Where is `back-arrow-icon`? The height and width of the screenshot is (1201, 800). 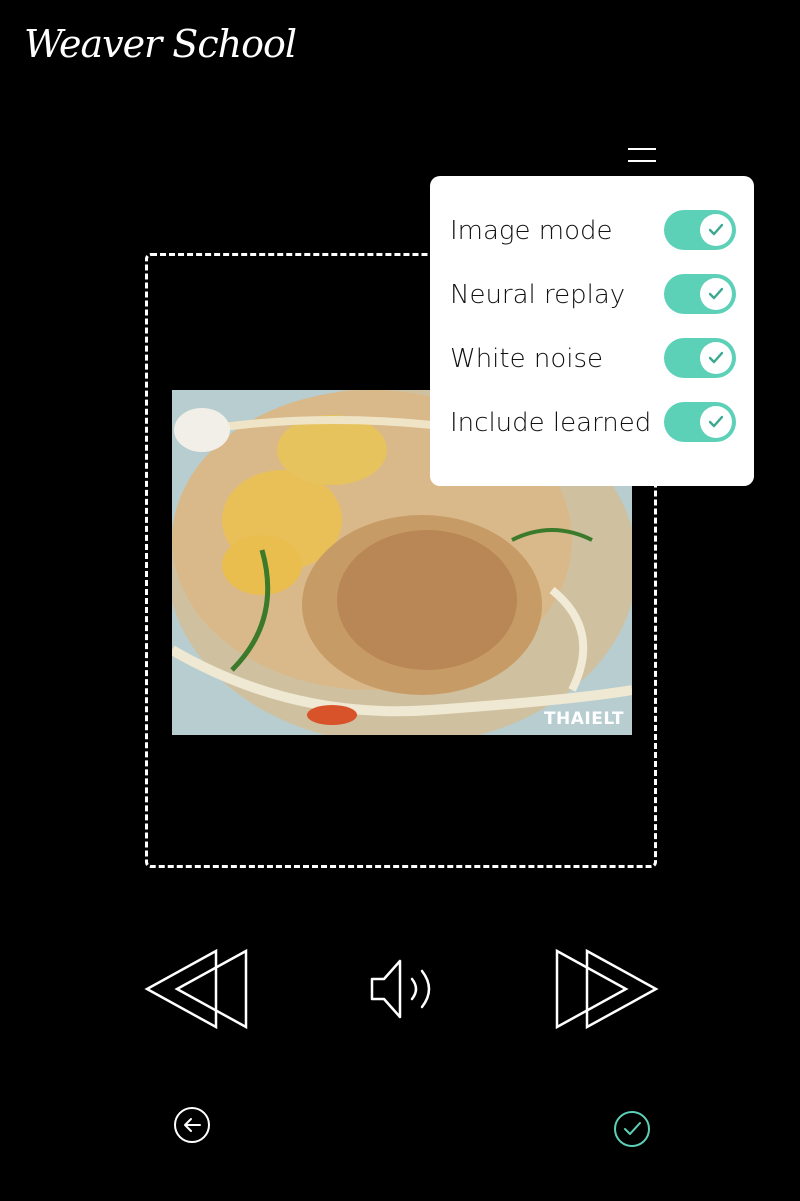 back-arrow-icon is located at coordinates (192, 1125).